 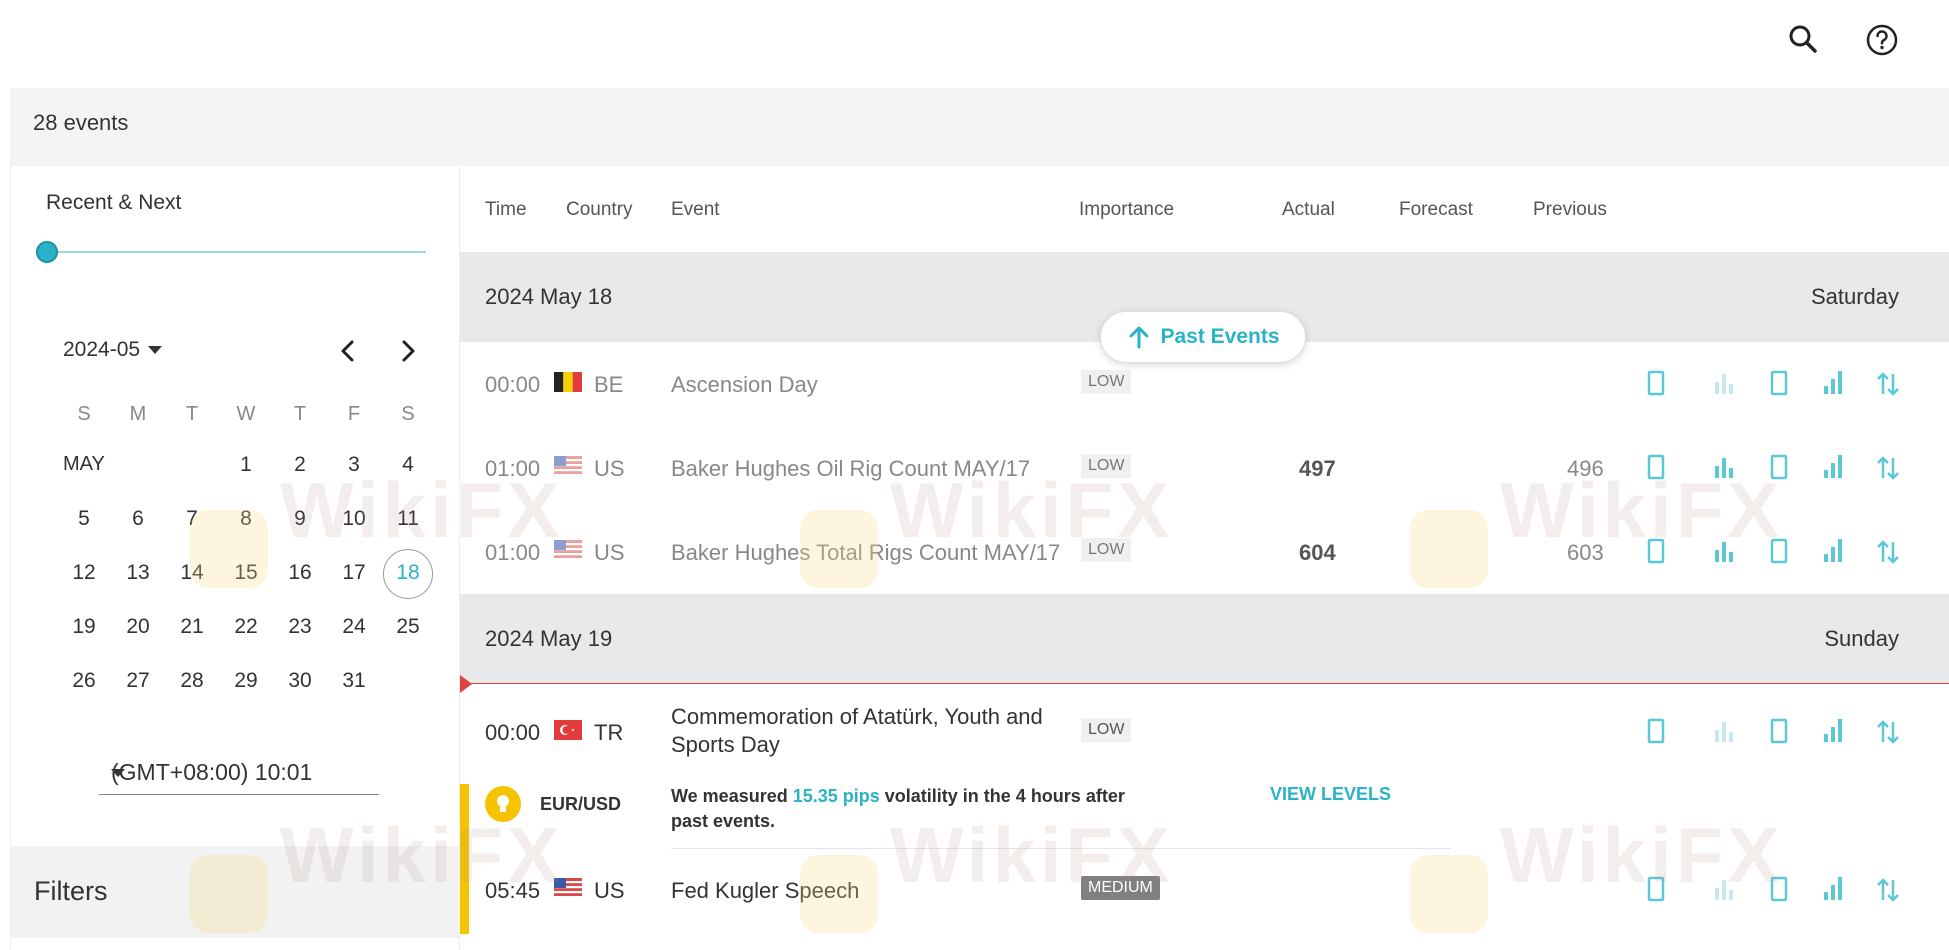 I want to click on range-slider-thumb, so click(x=47, y=252).